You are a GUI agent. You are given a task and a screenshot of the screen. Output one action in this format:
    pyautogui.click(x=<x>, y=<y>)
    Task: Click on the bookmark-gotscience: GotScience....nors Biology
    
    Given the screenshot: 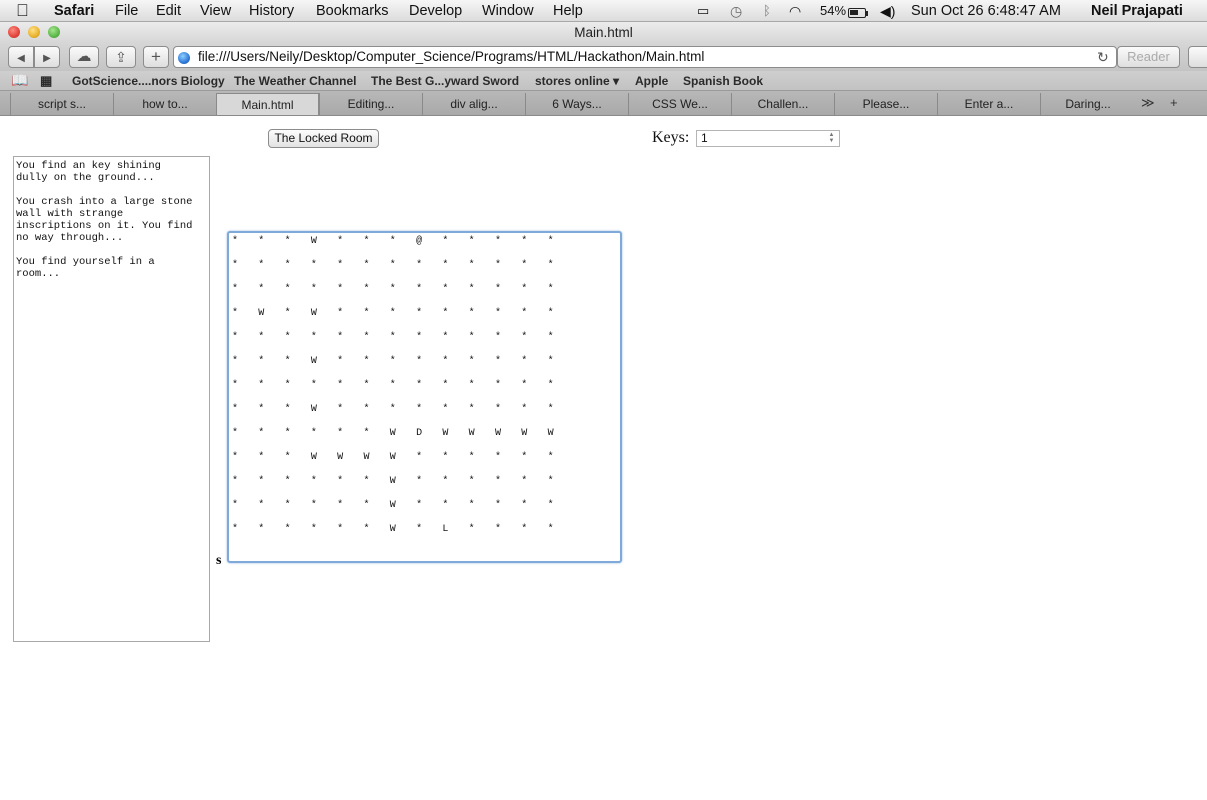 What is the action you would take?
    pyautogui.click(x=148, y=81)
    